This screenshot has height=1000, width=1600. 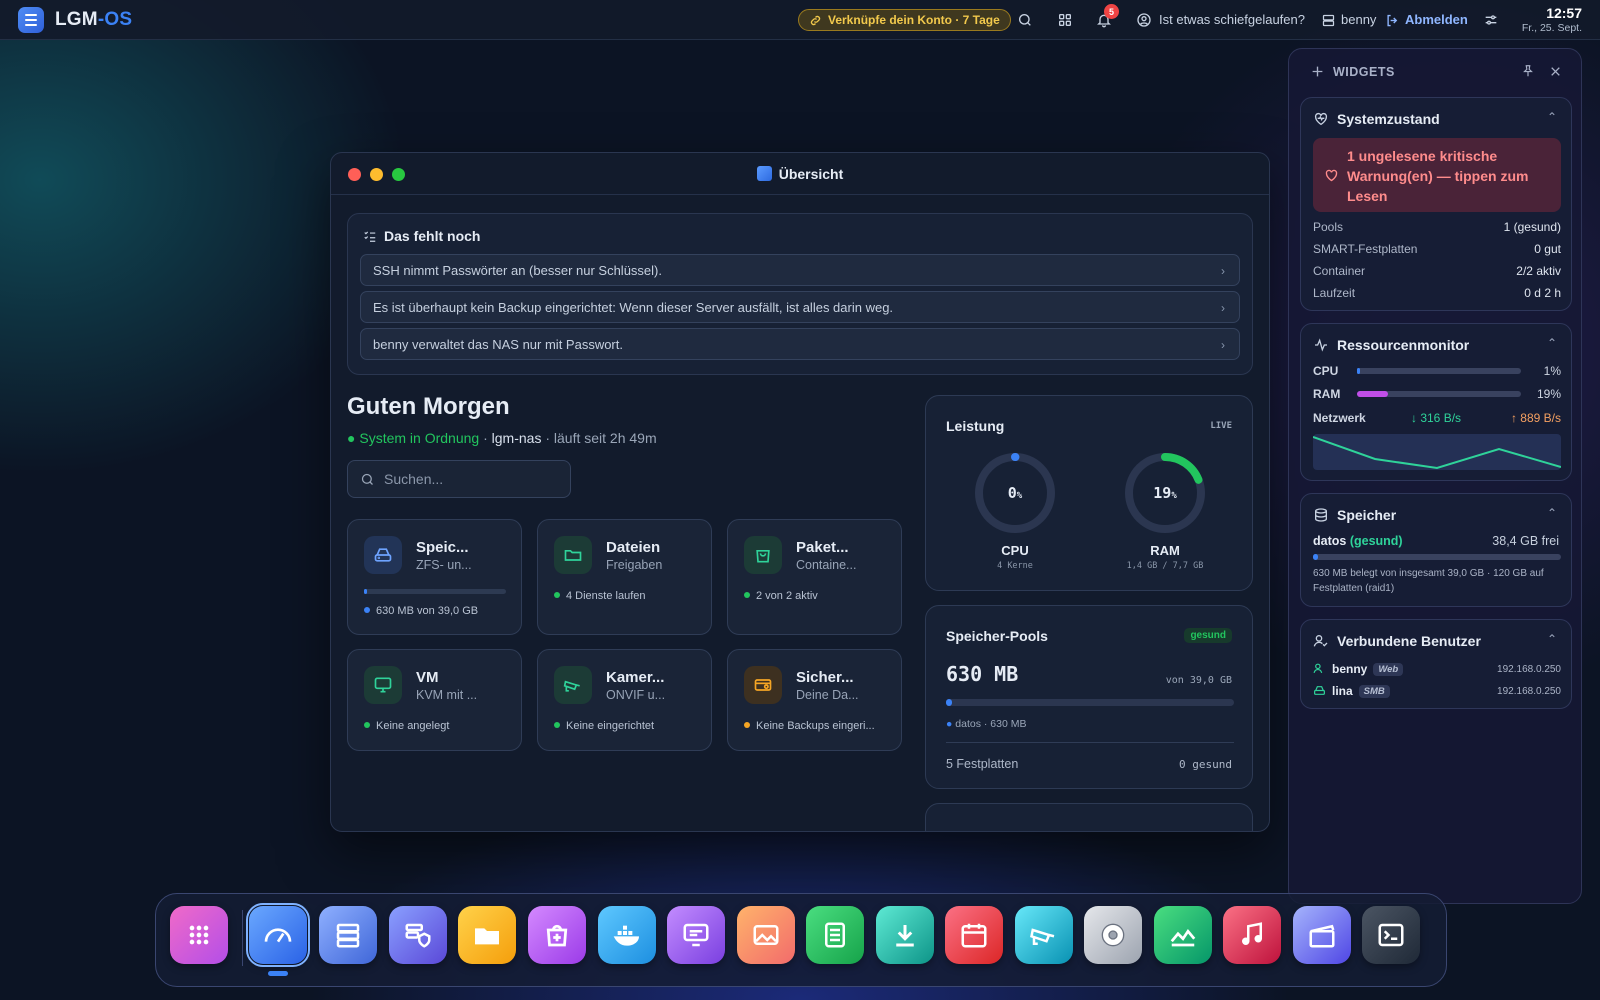 What do you see at coordinates (199, 935) in the screenshot?
I see `launcher-icon` at bounding box center [199, 935].